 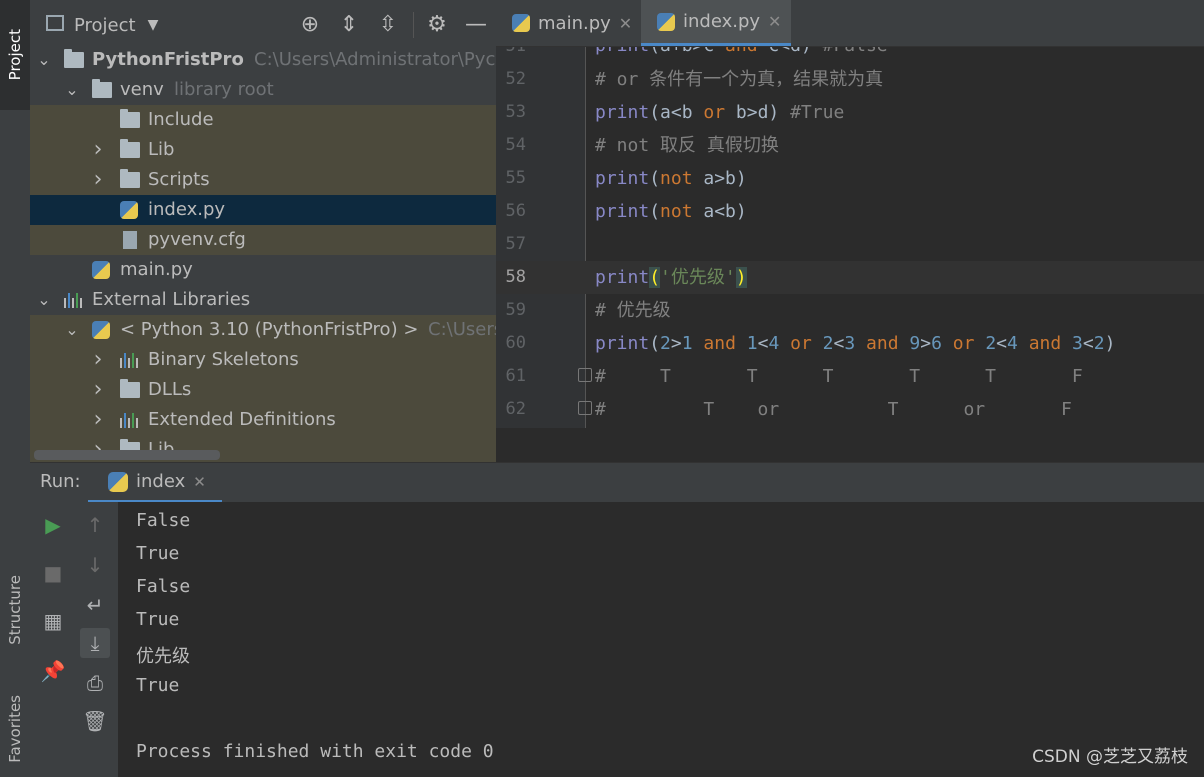 I want to click on tool-tab-favorites: Favorites, so click(x=15, y=728).